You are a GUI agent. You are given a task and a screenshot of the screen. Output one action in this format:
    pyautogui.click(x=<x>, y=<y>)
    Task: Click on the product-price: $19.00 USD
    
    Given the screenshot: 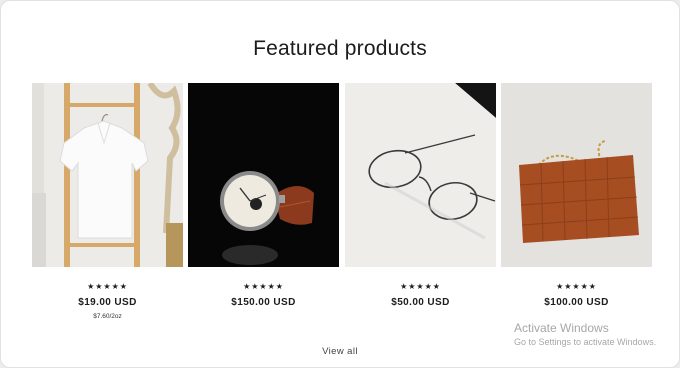 What is the action you would take?
    pyautogui.click(x=107, y=302)
    